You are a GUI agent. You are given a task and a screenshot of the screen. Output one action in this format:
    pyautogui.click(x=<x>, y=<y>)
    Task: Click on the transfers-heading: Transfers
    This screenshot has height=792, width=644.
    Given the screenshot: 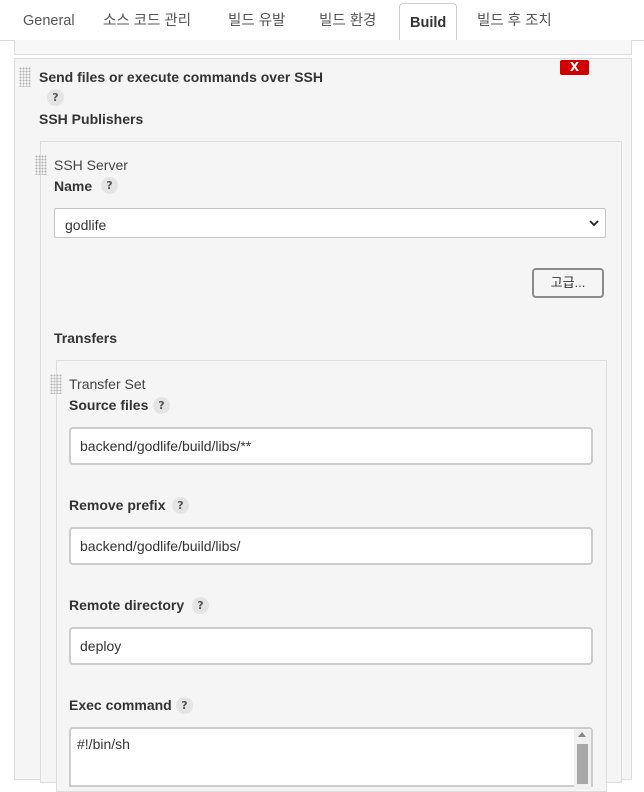 What is the action you would take?
    pyautogui.click(x=86, y=338)
    